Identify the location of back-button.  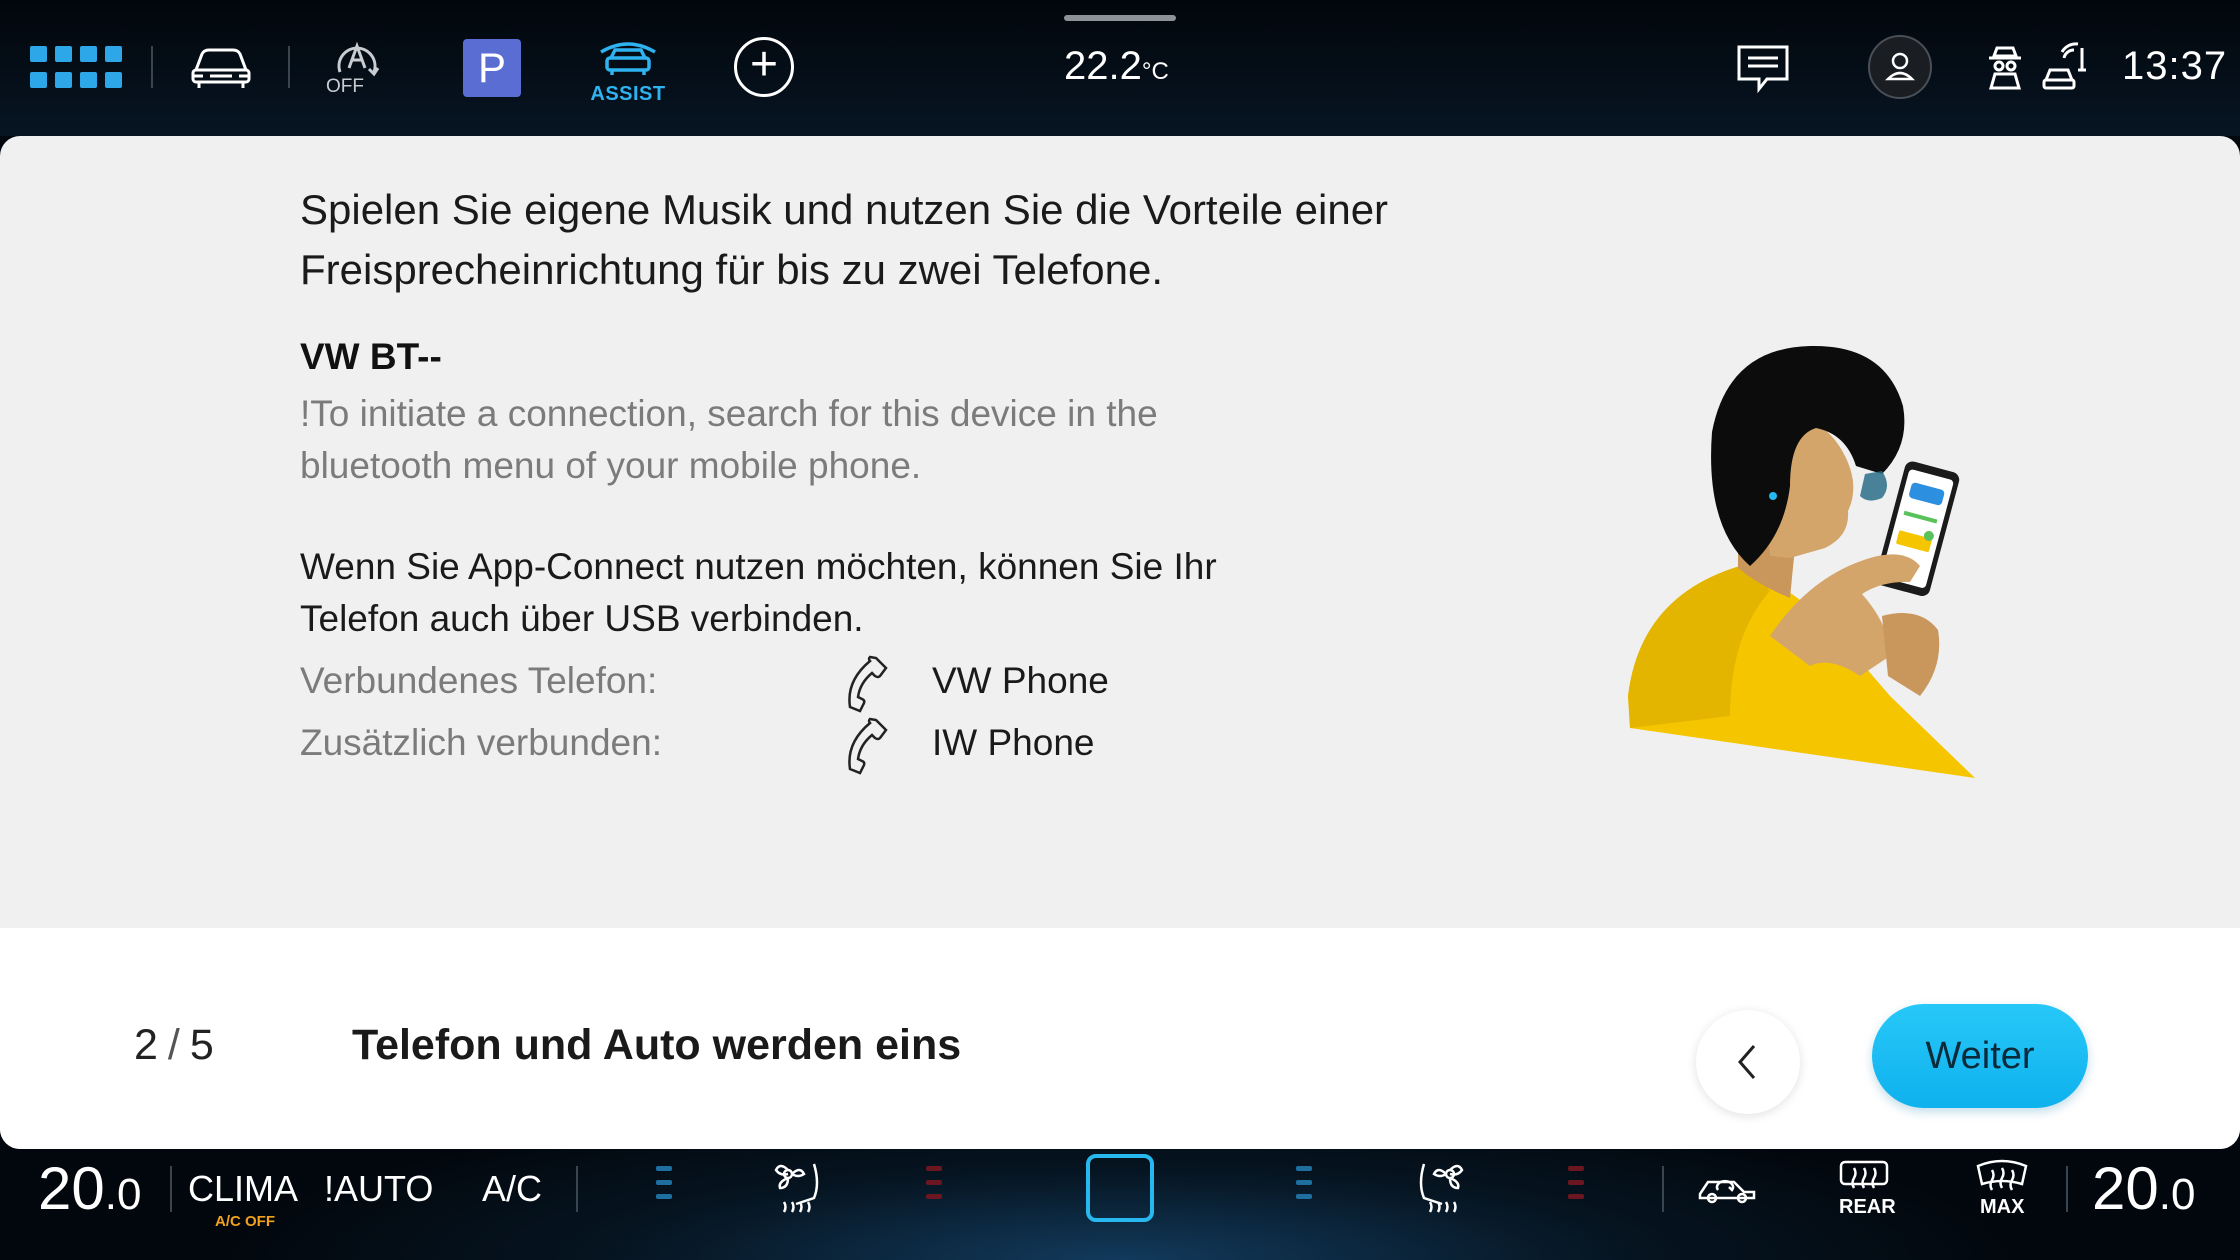
(1748, 1062).